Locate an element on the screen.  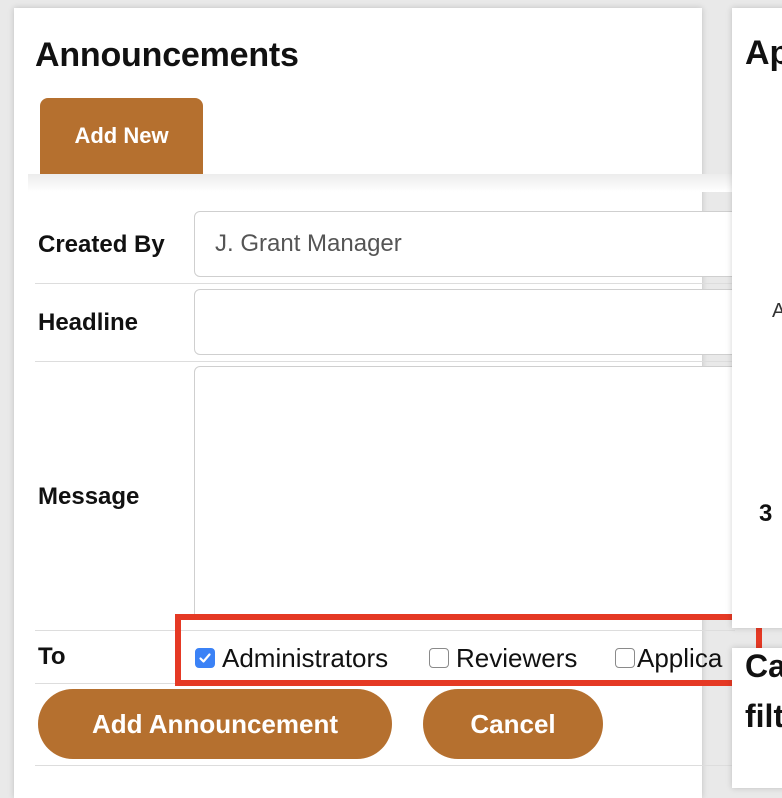
right-panel-bottom-subheading: filt is located at coordinates (763, 716).